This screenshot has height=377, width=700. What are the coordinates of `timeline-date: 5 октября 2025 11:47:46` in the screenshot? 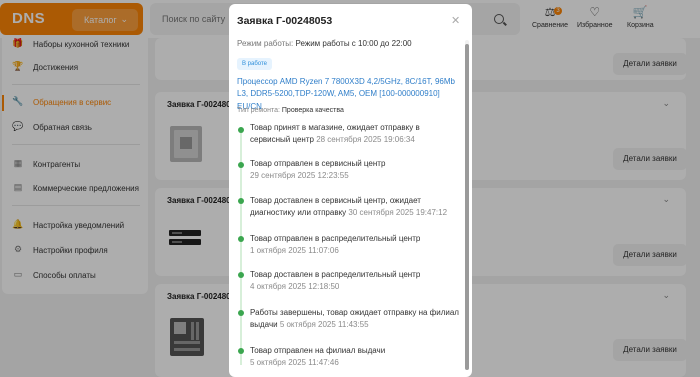 It's located at (294, 363).